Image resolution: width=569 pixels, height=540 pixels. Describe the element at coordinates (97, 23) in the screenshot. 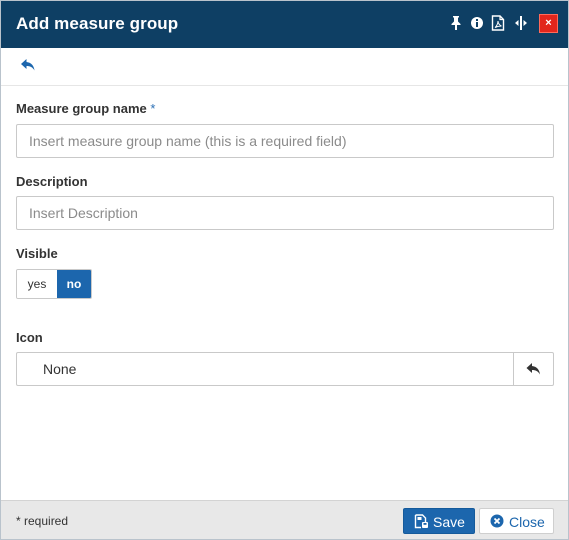

I see `dialog-title: Add measure group` at that location.